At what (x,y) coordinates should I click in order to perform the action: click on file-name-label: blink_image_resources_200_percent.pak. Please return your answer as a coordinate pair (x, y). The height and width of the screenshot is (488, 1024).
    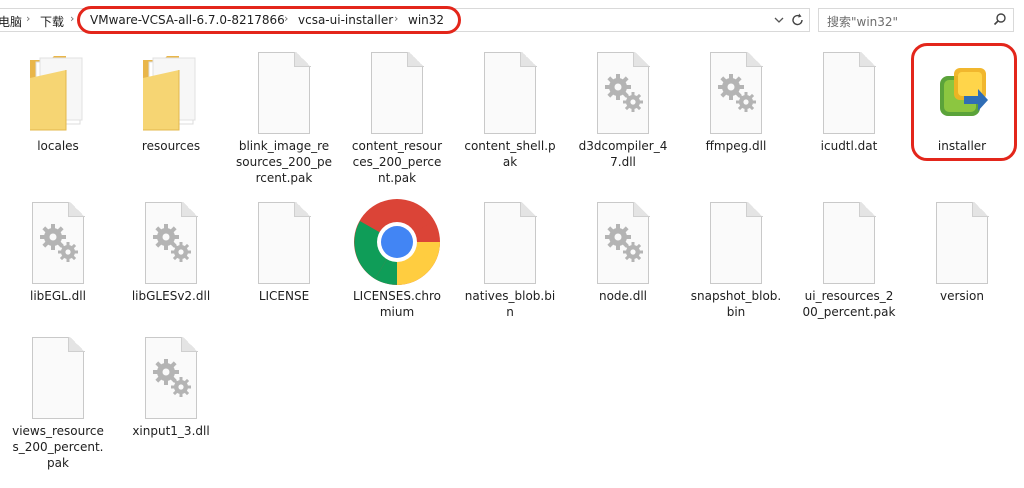
    Looking at the image, I should click on (284, 162).